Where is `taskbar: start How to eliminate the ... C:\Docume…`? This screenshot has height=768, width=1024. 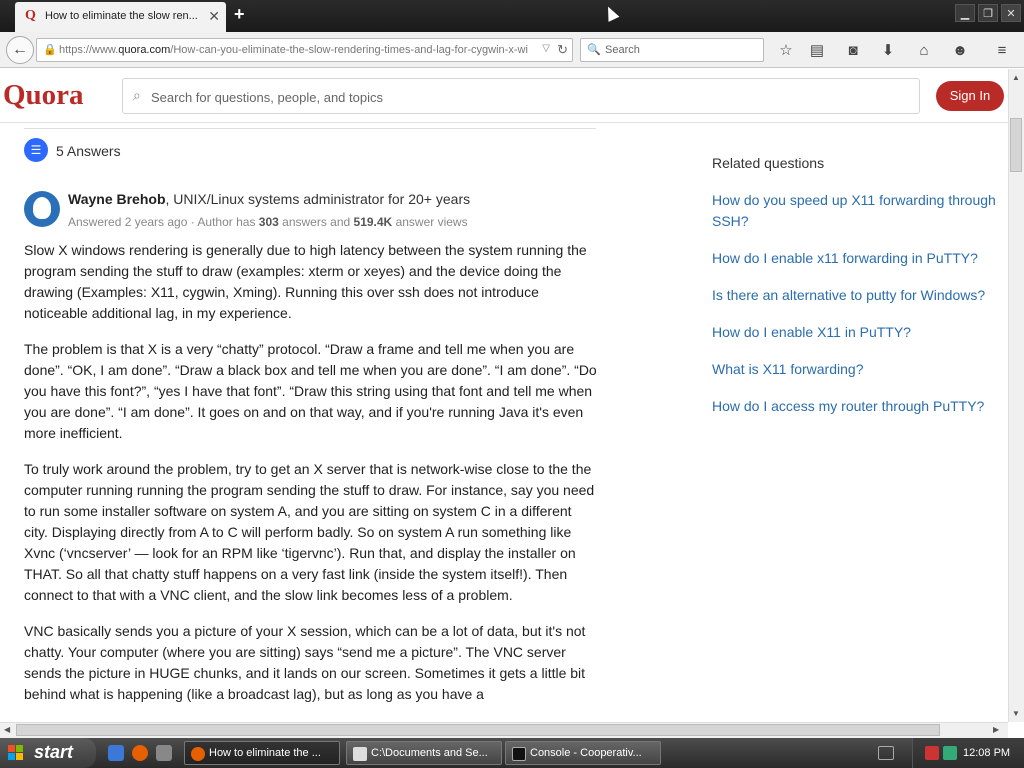
taskbar: start How to eliminate the ... C:\Docume… is located at coordinates (512, 753).